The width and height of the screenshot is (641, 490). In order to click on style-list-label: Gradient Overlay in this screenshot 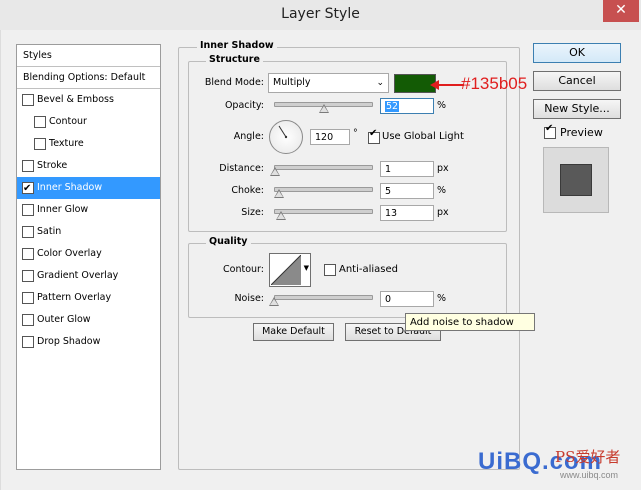, I will do `click(78, 275)`.